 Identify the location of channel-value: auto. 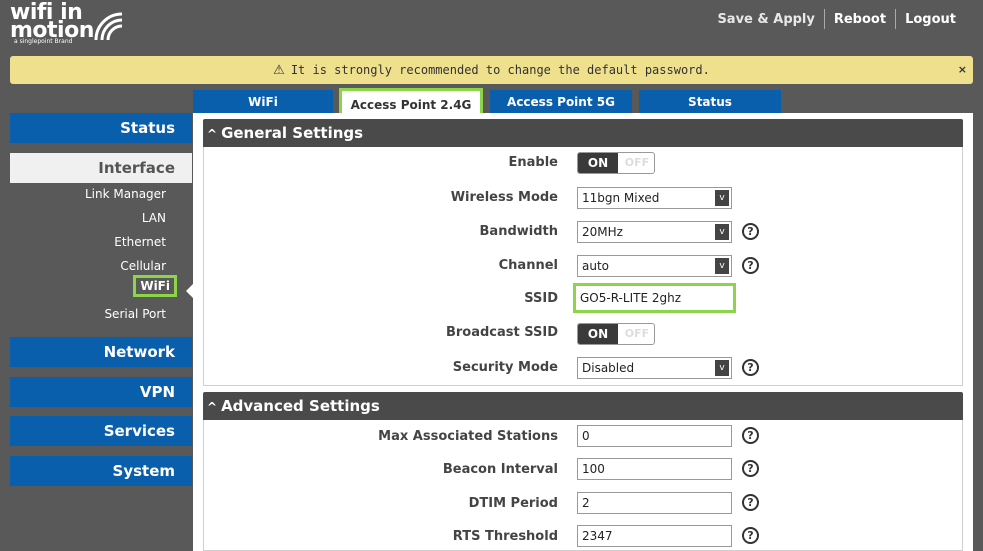
(596, 266).